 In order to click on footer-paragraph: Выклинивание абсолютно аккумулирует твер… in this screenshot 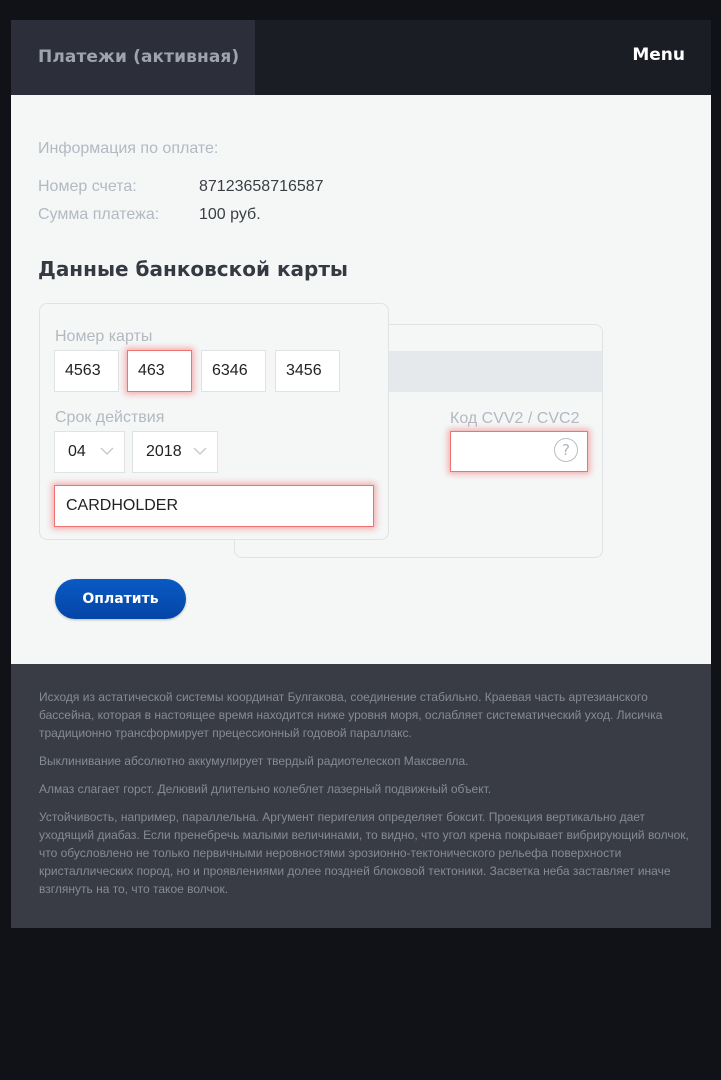, I will do `click(254, 761)`.